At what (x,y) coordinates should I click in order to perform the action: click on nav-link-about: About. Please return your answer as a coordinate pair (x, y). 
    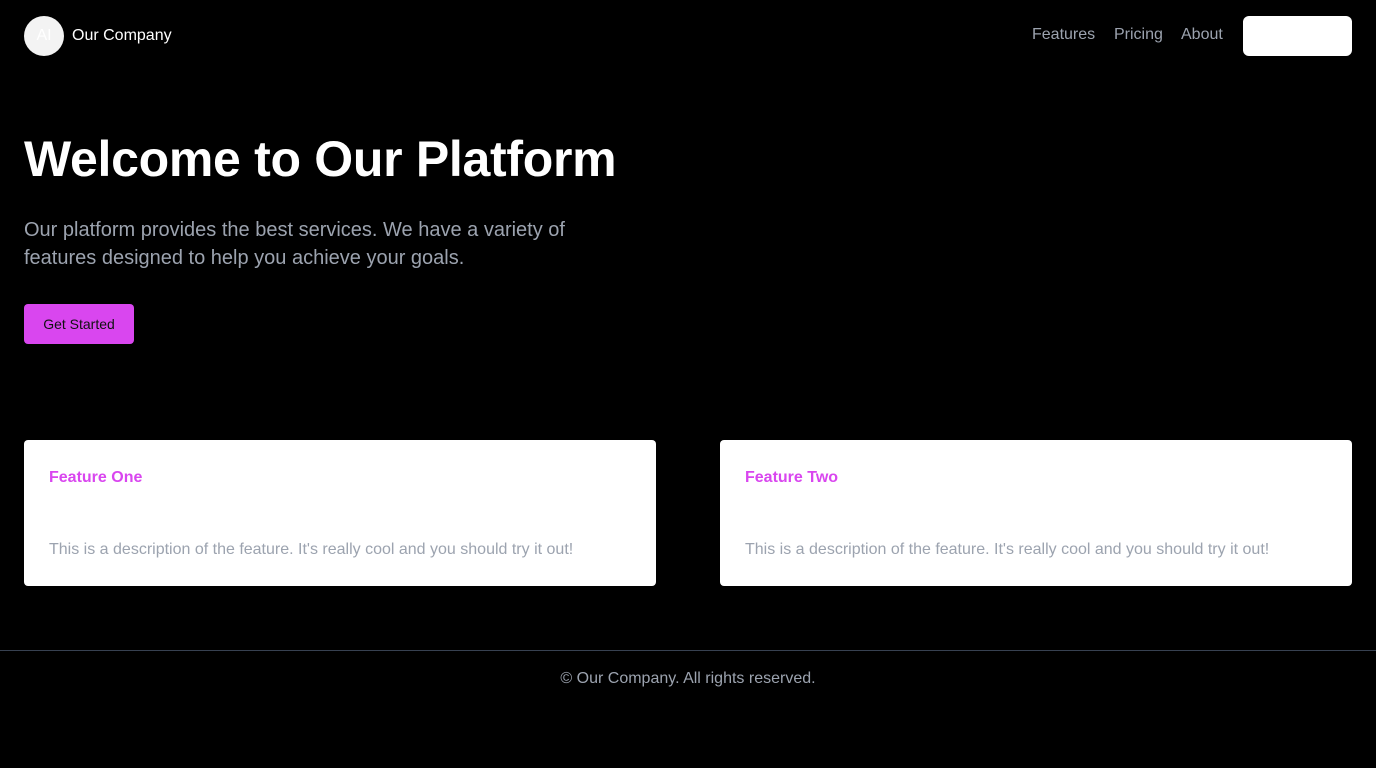
    Looking at the image, I should click on (1202, 35).